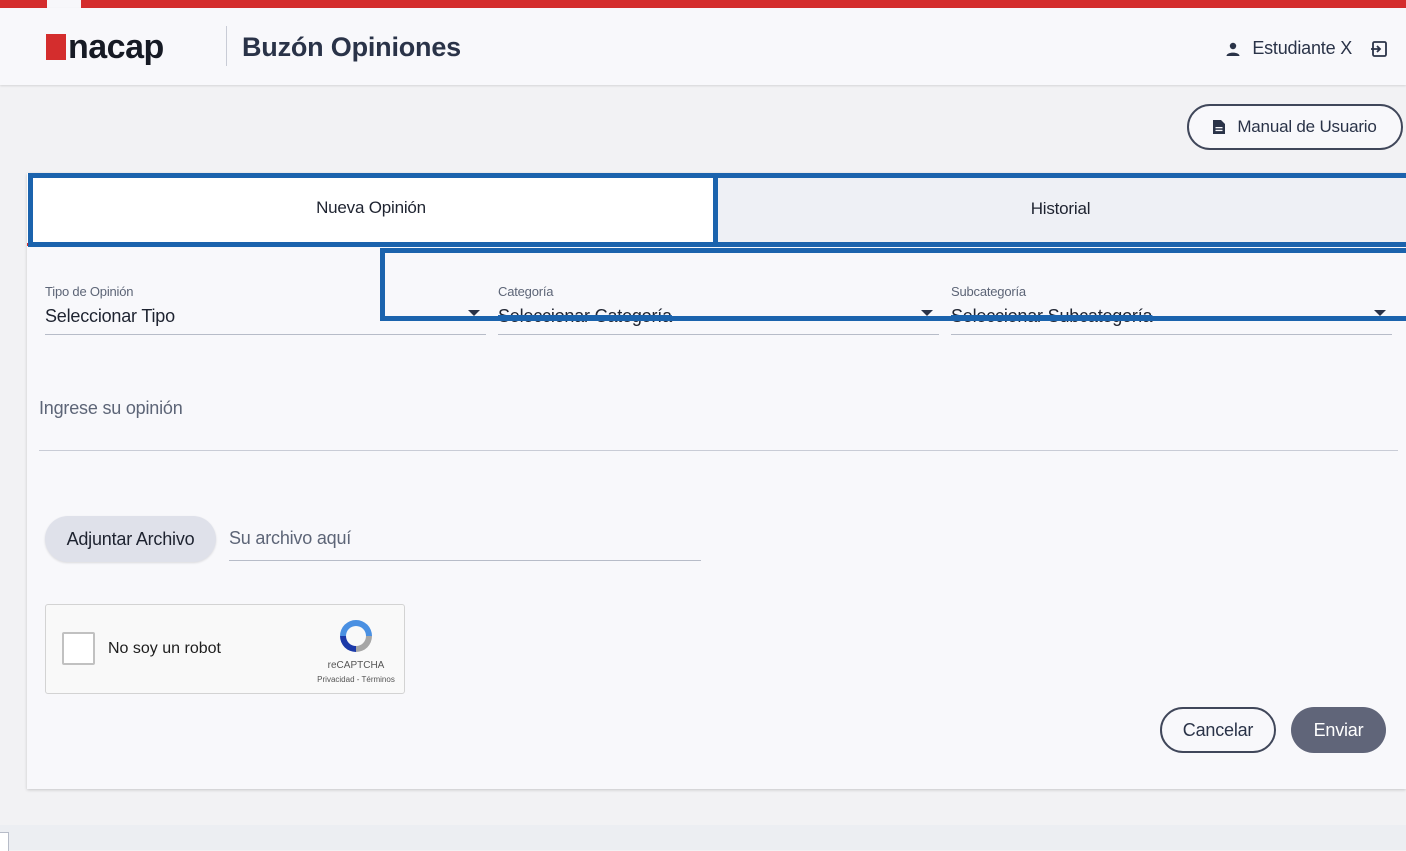  Describe the element at coordinates (64, 4) in the screenshot. I see `top-accent-notch` at that location.